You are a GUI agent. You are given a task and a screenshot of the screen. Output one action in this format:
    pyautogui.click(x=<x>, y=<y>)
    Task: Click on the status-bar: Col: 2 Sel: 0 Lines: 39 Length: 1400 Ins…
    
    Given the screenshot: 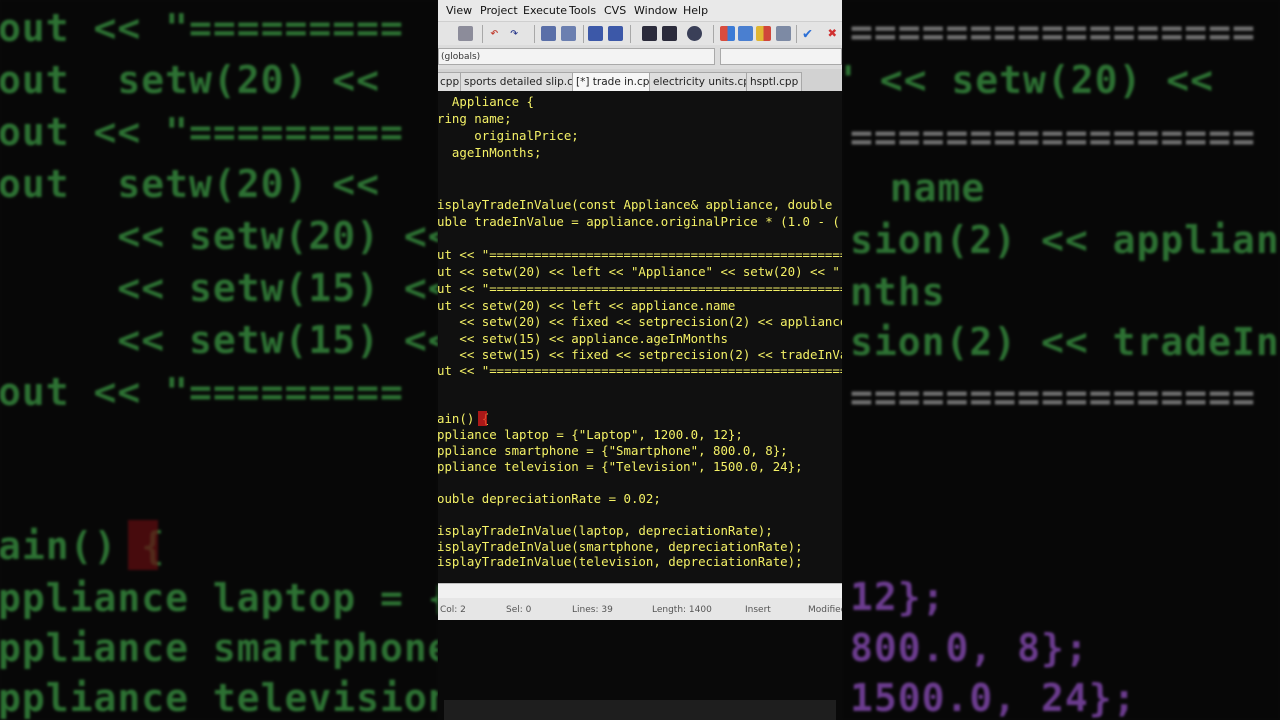 What is the action you would take?
    pyautogui.click(x=640, y=601)
    